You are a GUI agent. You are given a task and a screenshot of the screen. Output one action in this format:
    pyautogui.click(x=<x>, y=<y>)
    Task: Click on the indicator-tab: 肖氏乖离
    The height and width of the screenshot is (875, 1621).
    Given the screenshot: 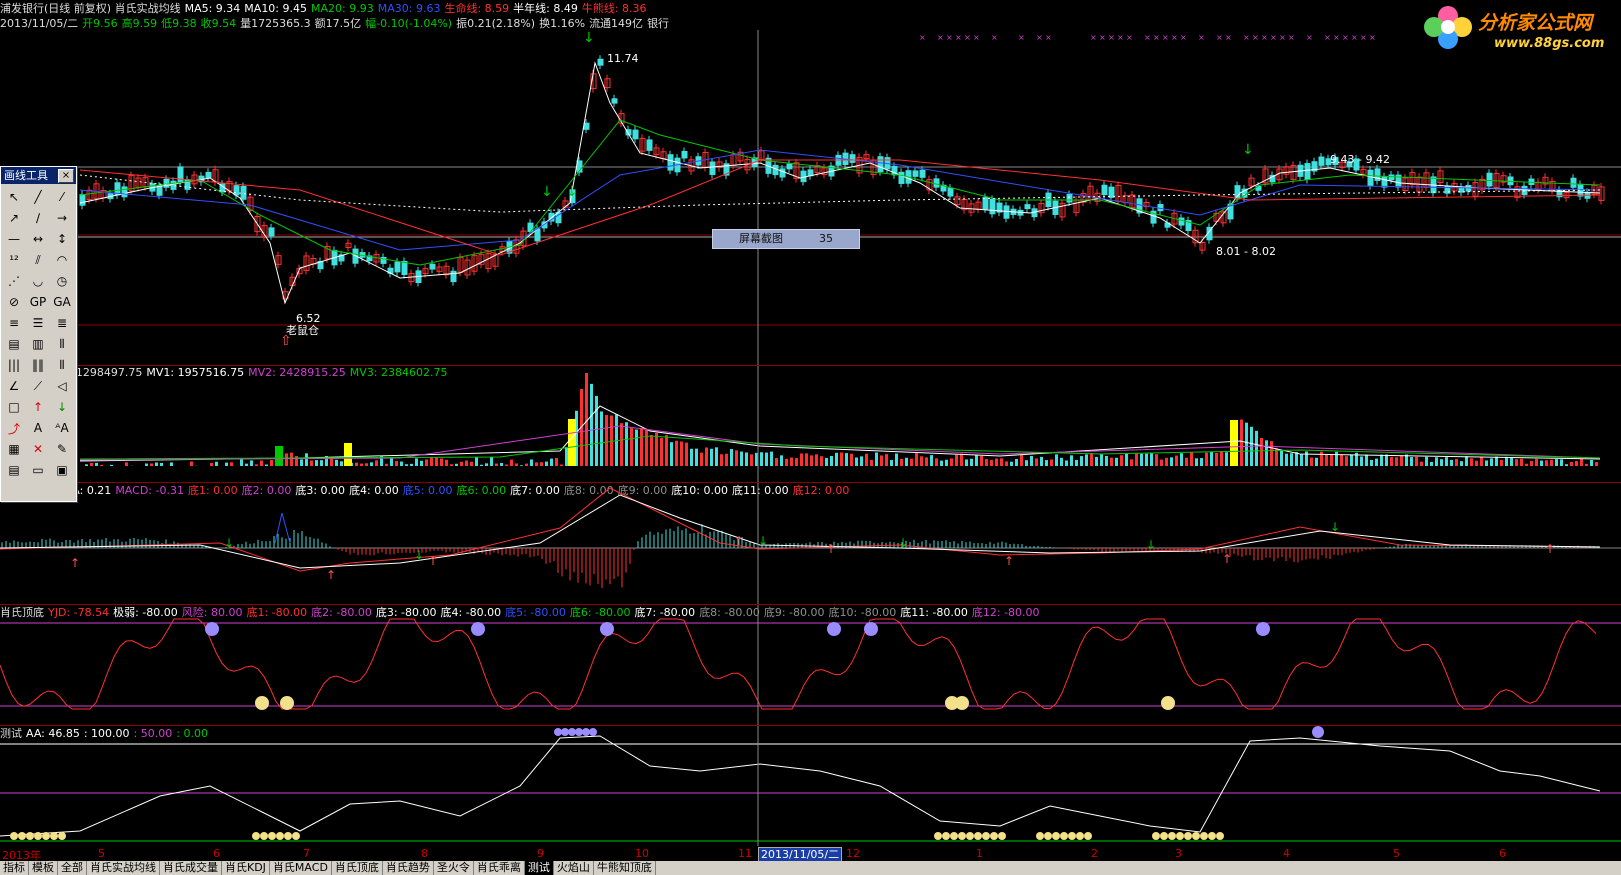 What is the action you would take?
    pyautogui.click(x=499, y=868)
    